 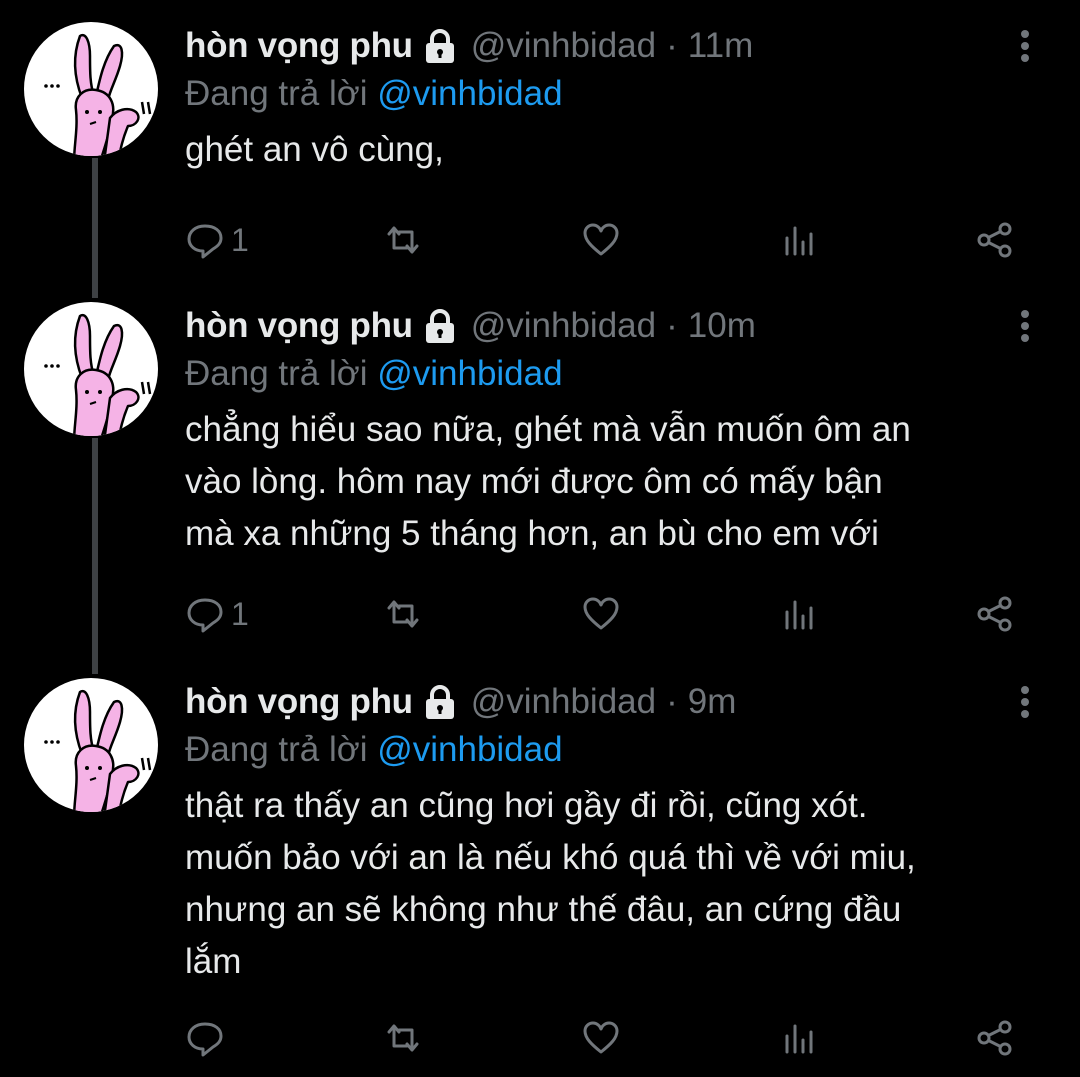 I want to click on tweet-header: hòn vọng phu @vinhbidad · 10m, so click(x=612, y=326).